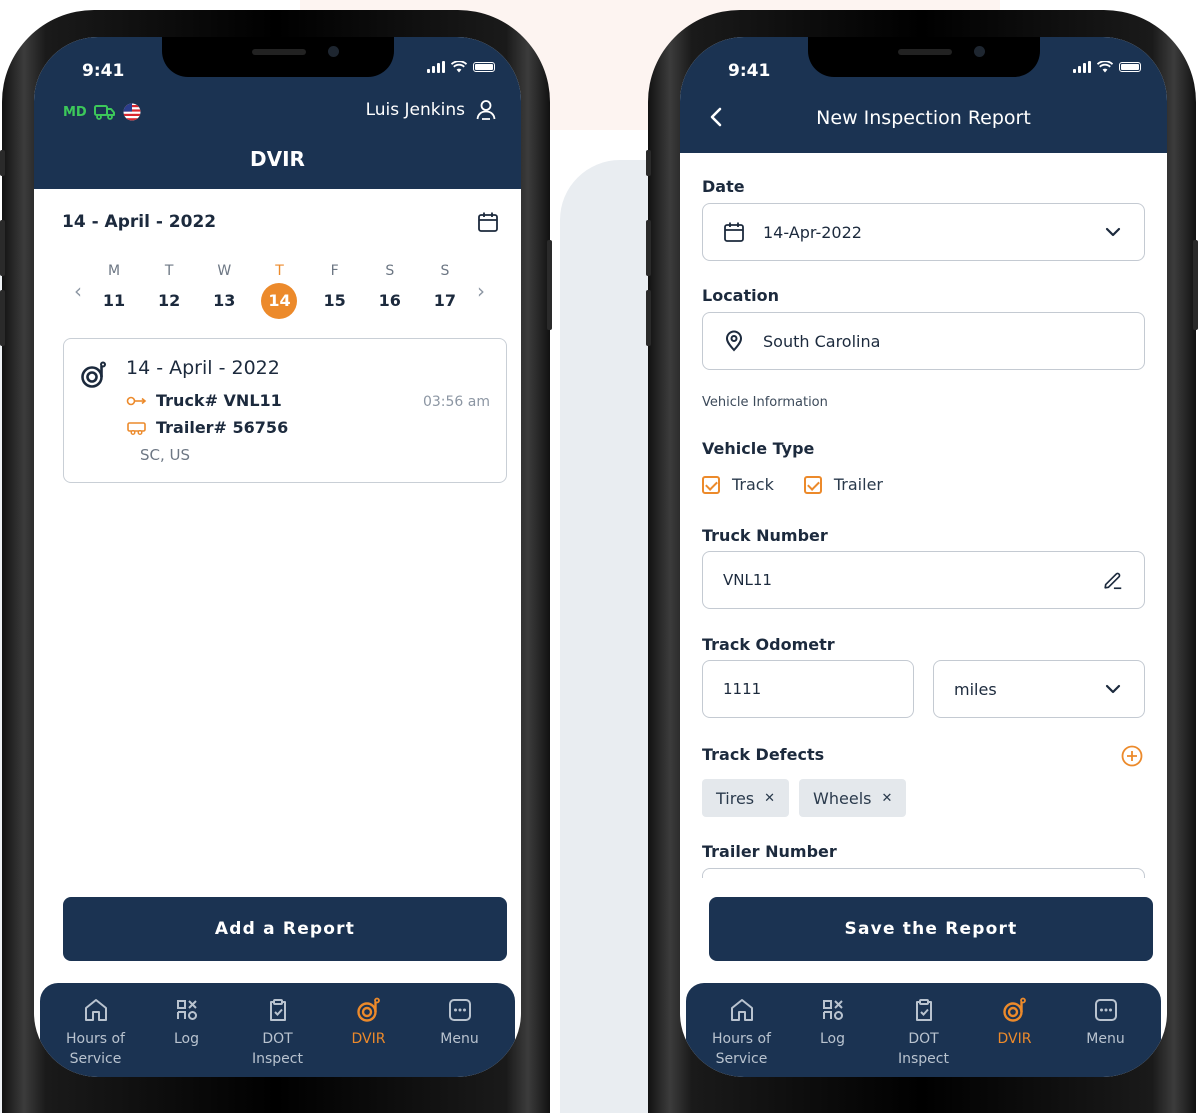  Describe the element at coordinates (1113, 580) in the screenshot. I see `edit-pencil-icon` at that location.